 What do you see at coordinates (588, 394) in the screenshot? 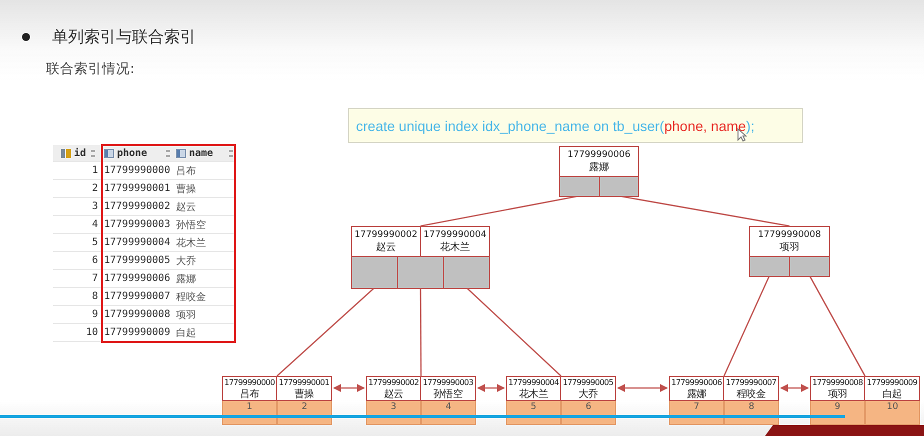
I see `key-name: 大乔` at bounding box center [588, 394].